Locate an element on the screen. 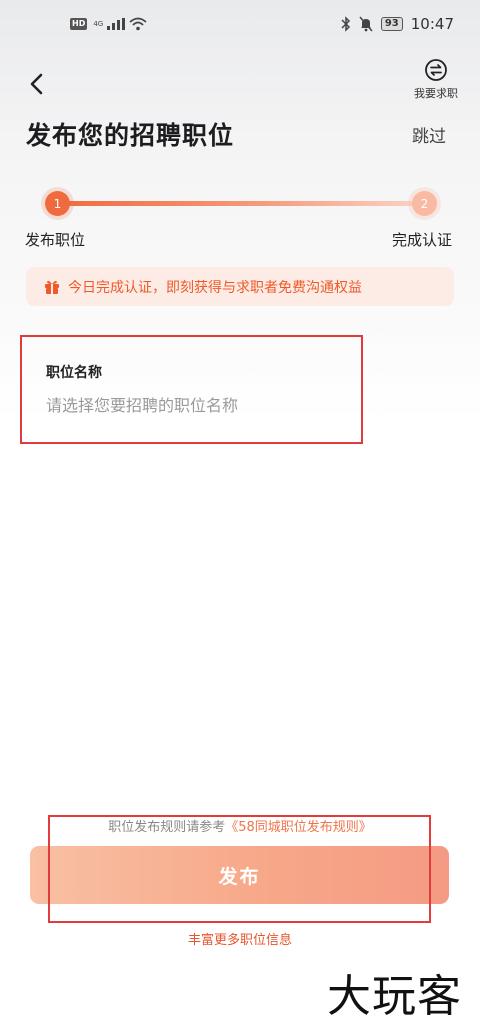 The height and width of the screenshot is (1025, 480). step-1-indicator: 1 is located at coordinates (57, 203).